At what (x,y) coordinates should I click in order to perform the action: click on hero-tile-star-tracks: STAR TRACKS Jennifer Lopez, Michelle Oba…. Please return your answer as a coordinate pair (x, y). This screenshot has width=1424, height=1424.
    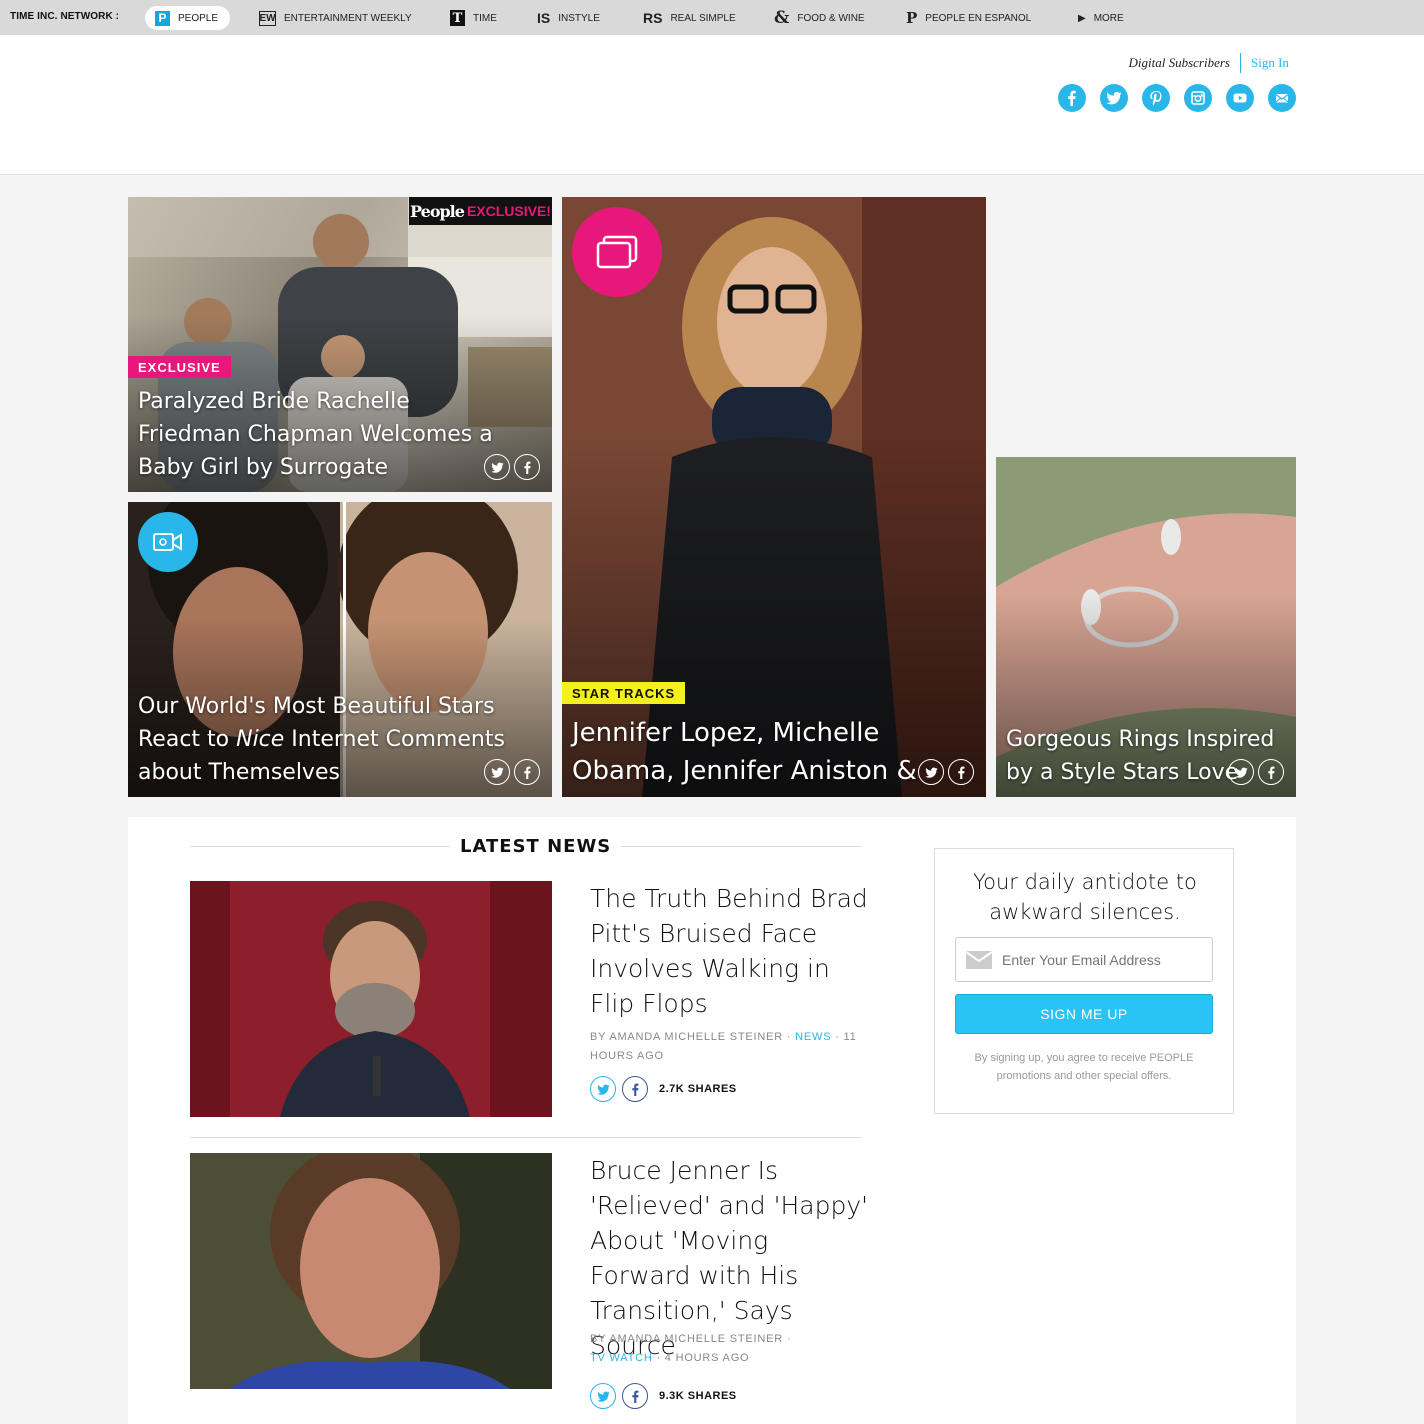
    Looking at the image, I should click on (774, 497).